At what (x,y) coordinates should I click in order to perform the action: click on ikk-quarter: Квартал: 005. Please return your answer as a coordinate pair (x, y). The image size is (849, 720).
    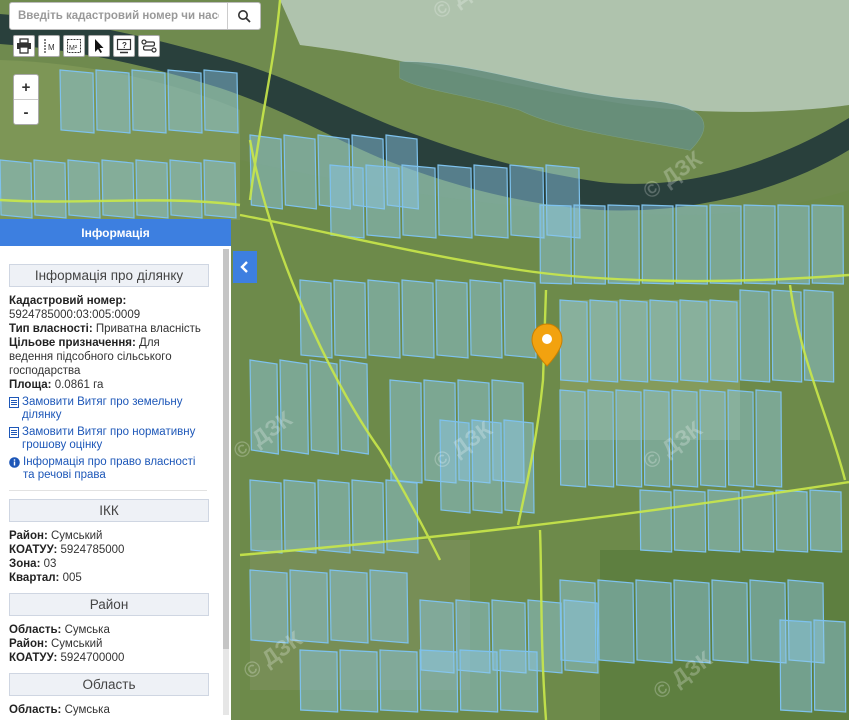
    Looking at the image, I should click on (45, 578).